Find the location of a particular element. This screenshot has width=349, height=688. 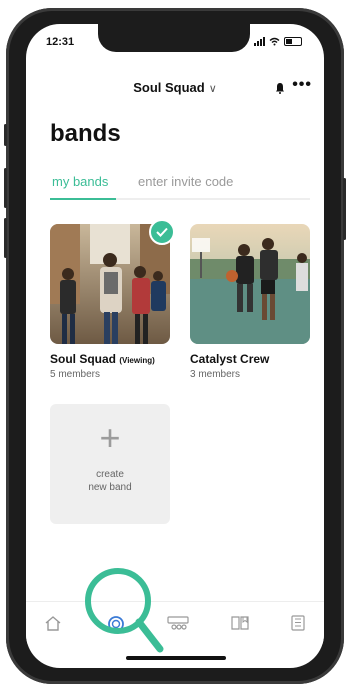

wifi-icon is located at coordinates (274, 41).